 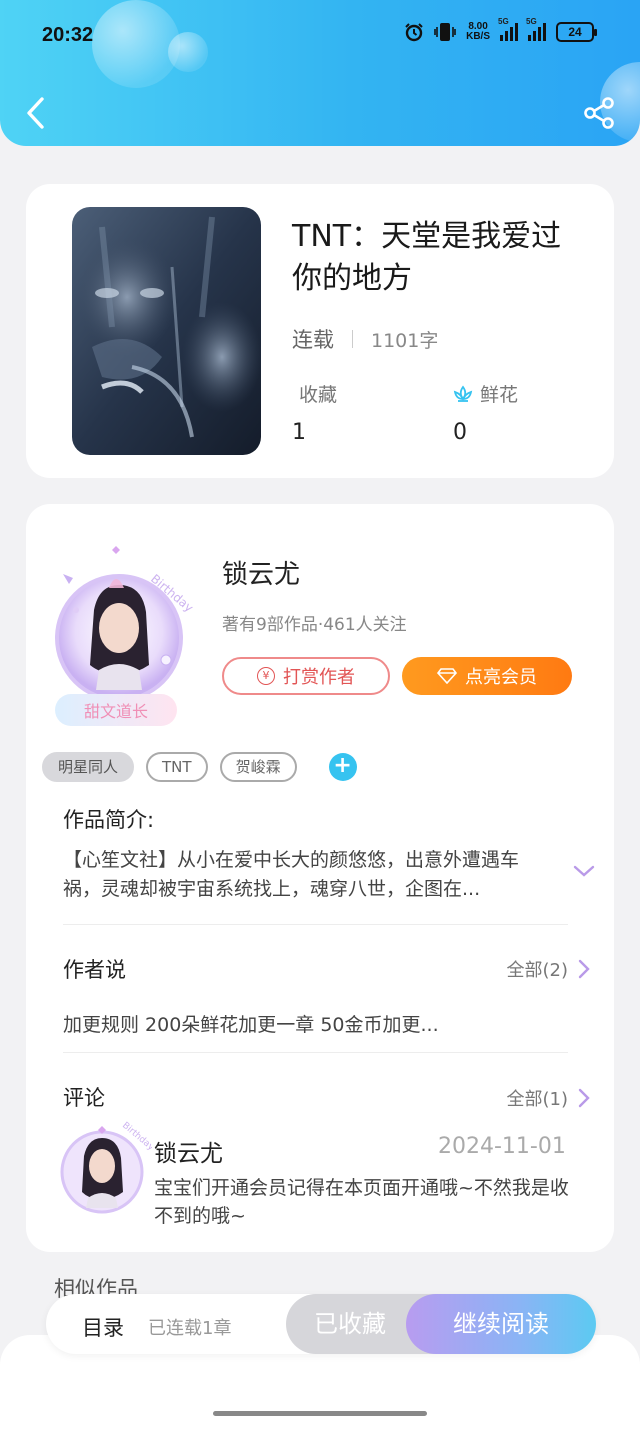 I want to click on tag-list: 明星同人 TNT 贺峻霖 +, so click(x=199, y=767).